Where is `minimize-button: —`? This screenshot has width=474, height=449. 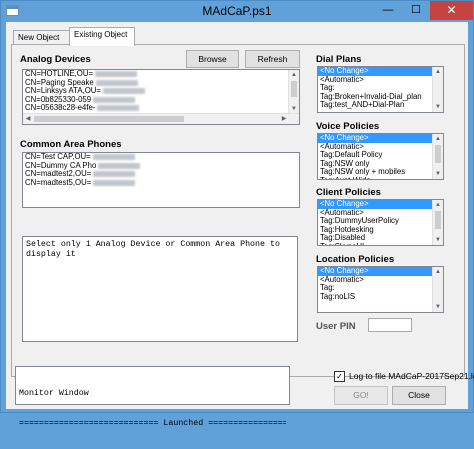
minimize-button: — is located at coordinates (388, 10).